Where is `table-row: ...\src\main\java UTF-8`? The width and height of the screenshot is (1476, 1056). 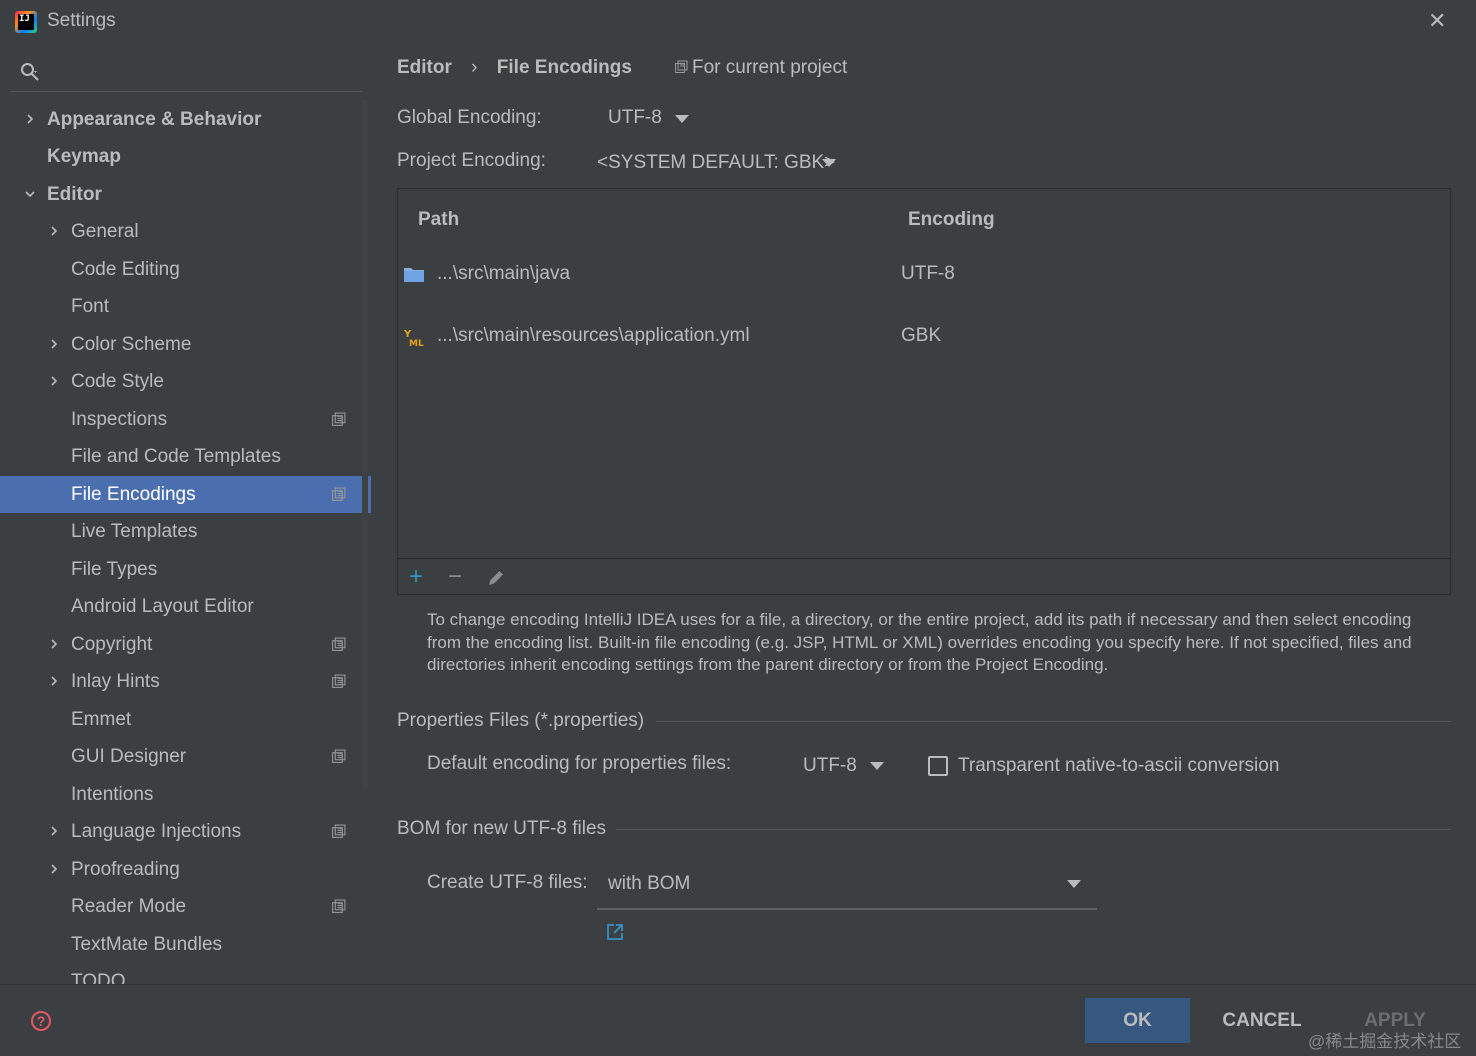
table-row: ...\src\main\java UTF-8 is located at coordinates (924, 275).